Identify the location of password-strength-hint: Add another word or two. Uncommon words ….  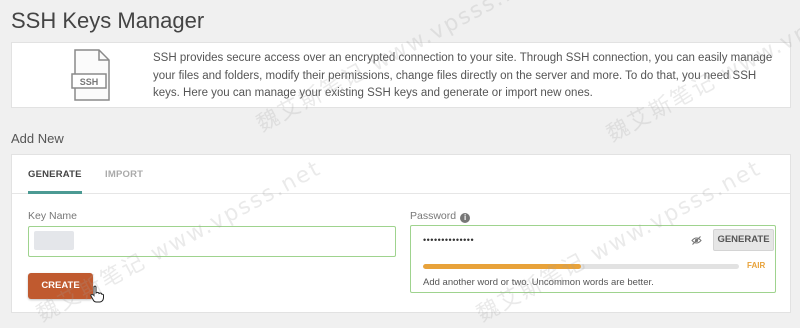
(538, 282).